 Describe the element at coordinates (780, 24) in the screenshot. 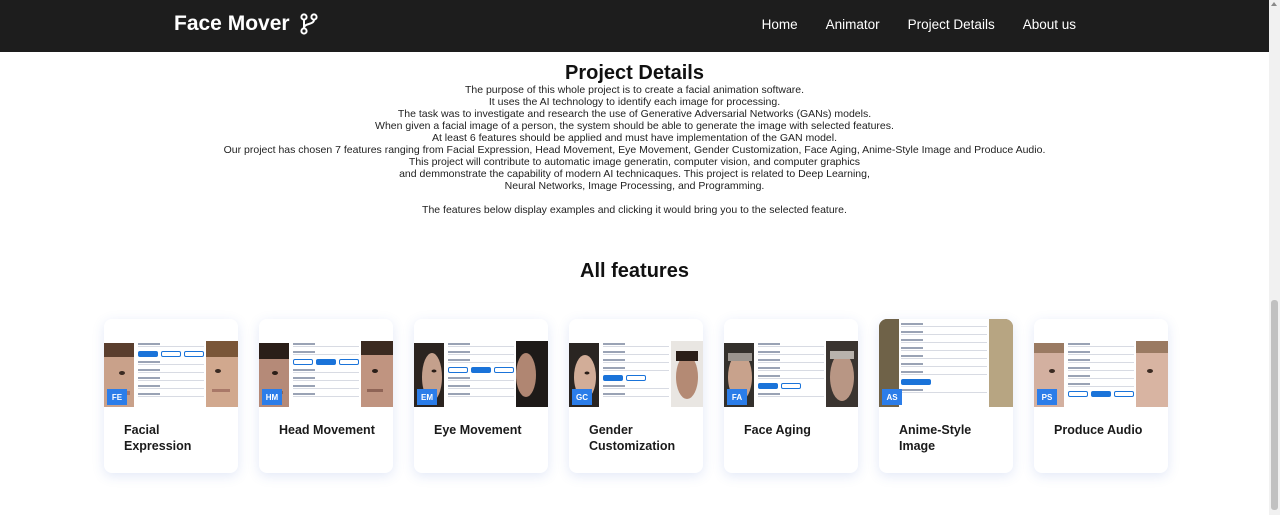

I see `nav-link-home: Home` at that location.